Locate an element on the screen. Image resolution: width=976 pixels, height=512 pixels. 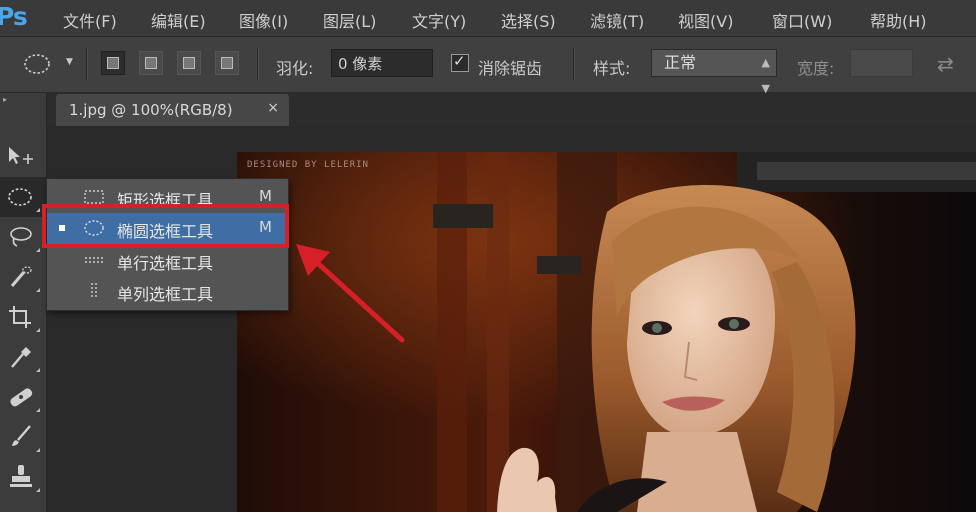
clone-stamp-tool-icon is located at coordinates (21, 476).